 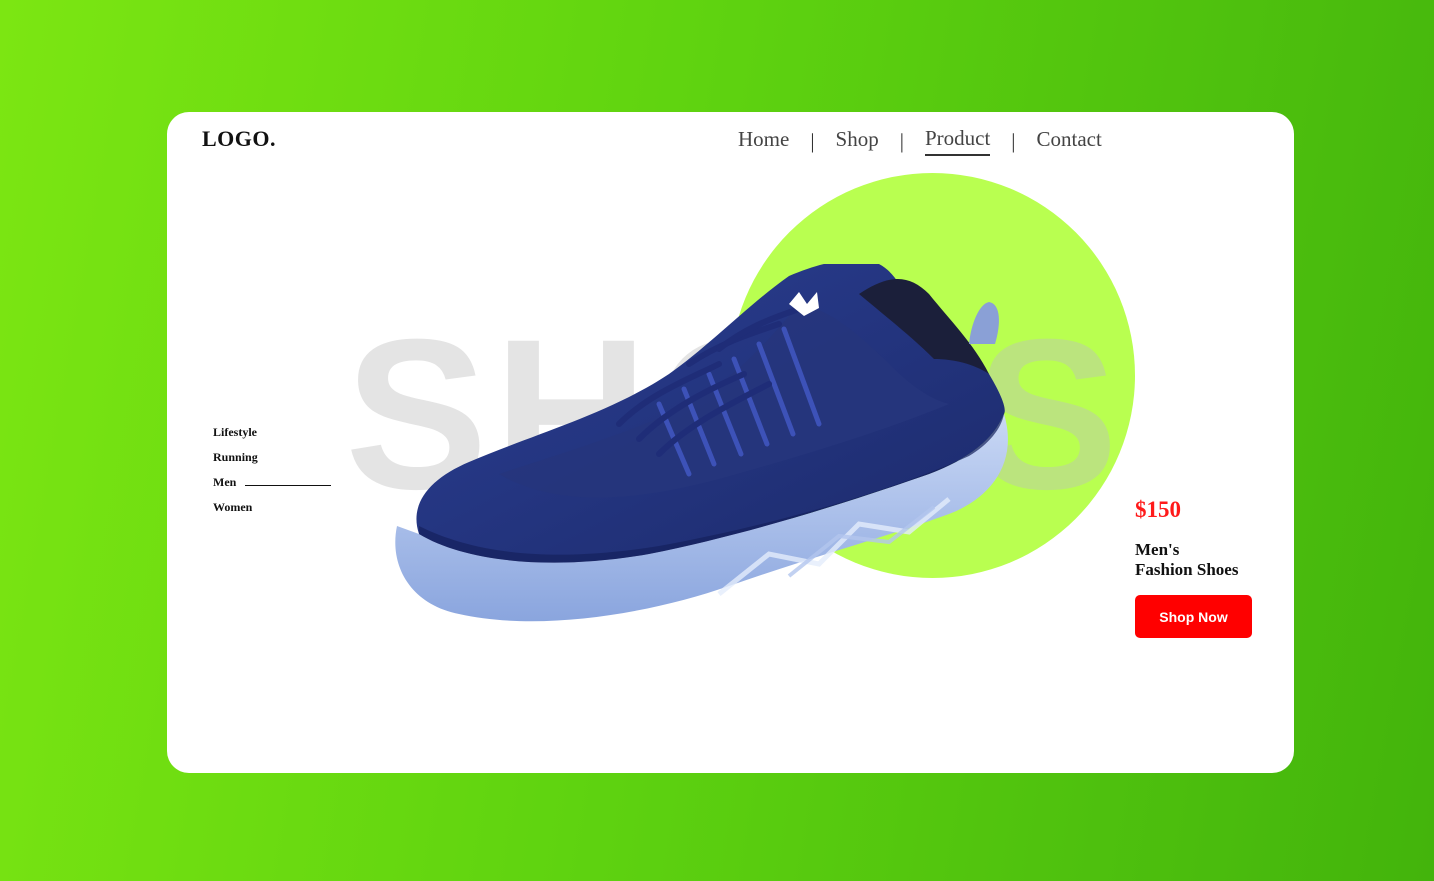 What do you see at coordinates (1158, 509) in the screenshot?
I see `product-price: $150` at bounding box center [1158, 509].